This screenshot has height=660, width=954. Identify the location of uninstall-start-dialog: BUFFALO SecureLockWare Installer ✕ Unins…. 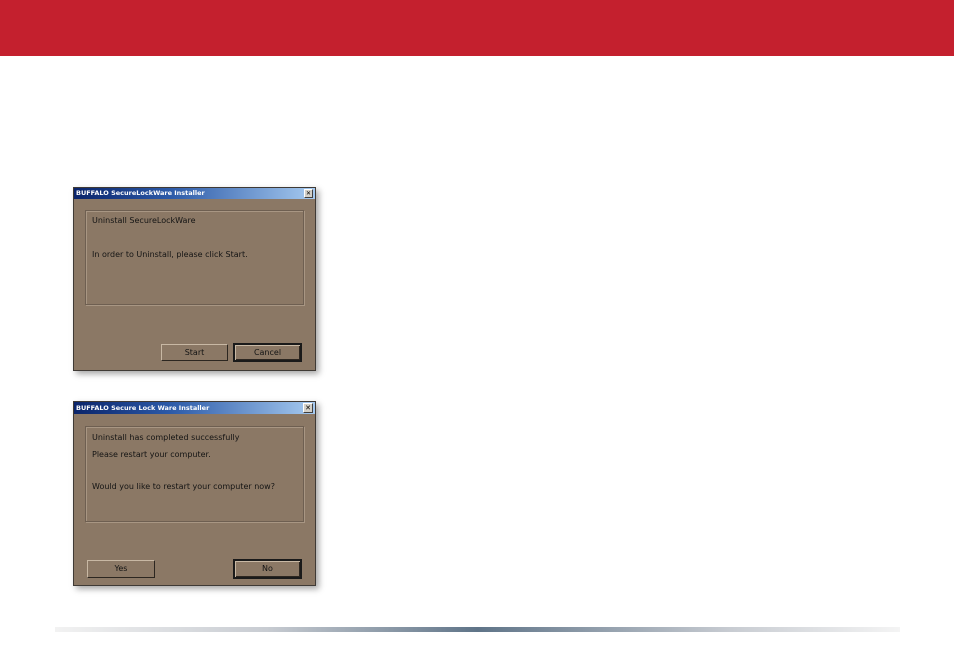
(194, 279).